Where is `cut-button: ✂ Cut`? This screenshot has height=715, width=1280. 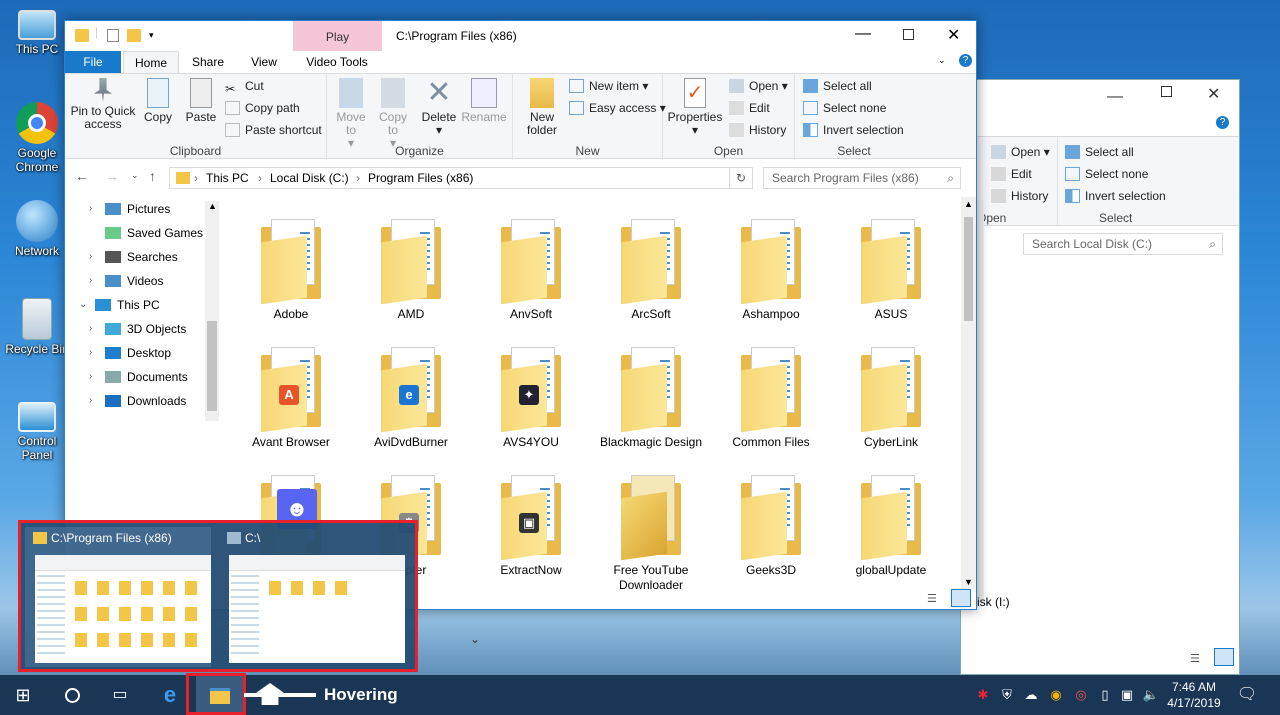
cut-button: ✂ Cut is located at coordinates (244, 86).